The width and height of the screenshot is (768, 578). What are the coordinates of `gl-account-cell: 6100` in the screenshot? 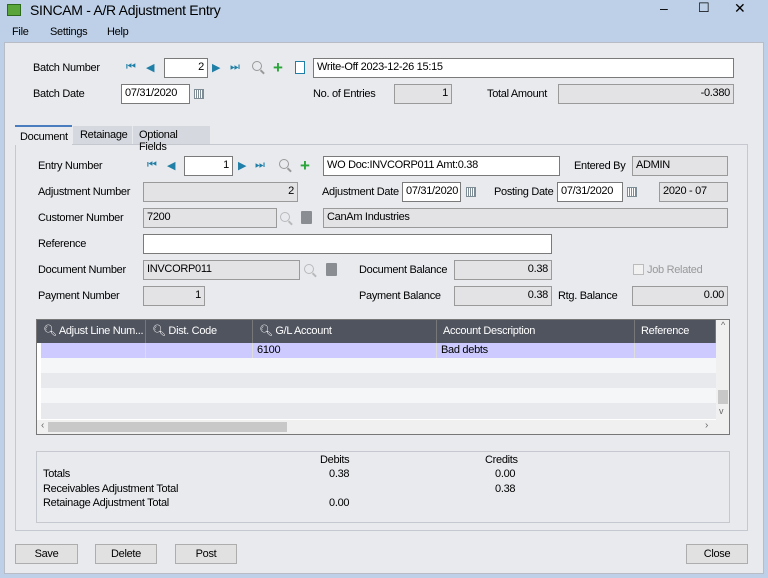 It's located at (345, 350).